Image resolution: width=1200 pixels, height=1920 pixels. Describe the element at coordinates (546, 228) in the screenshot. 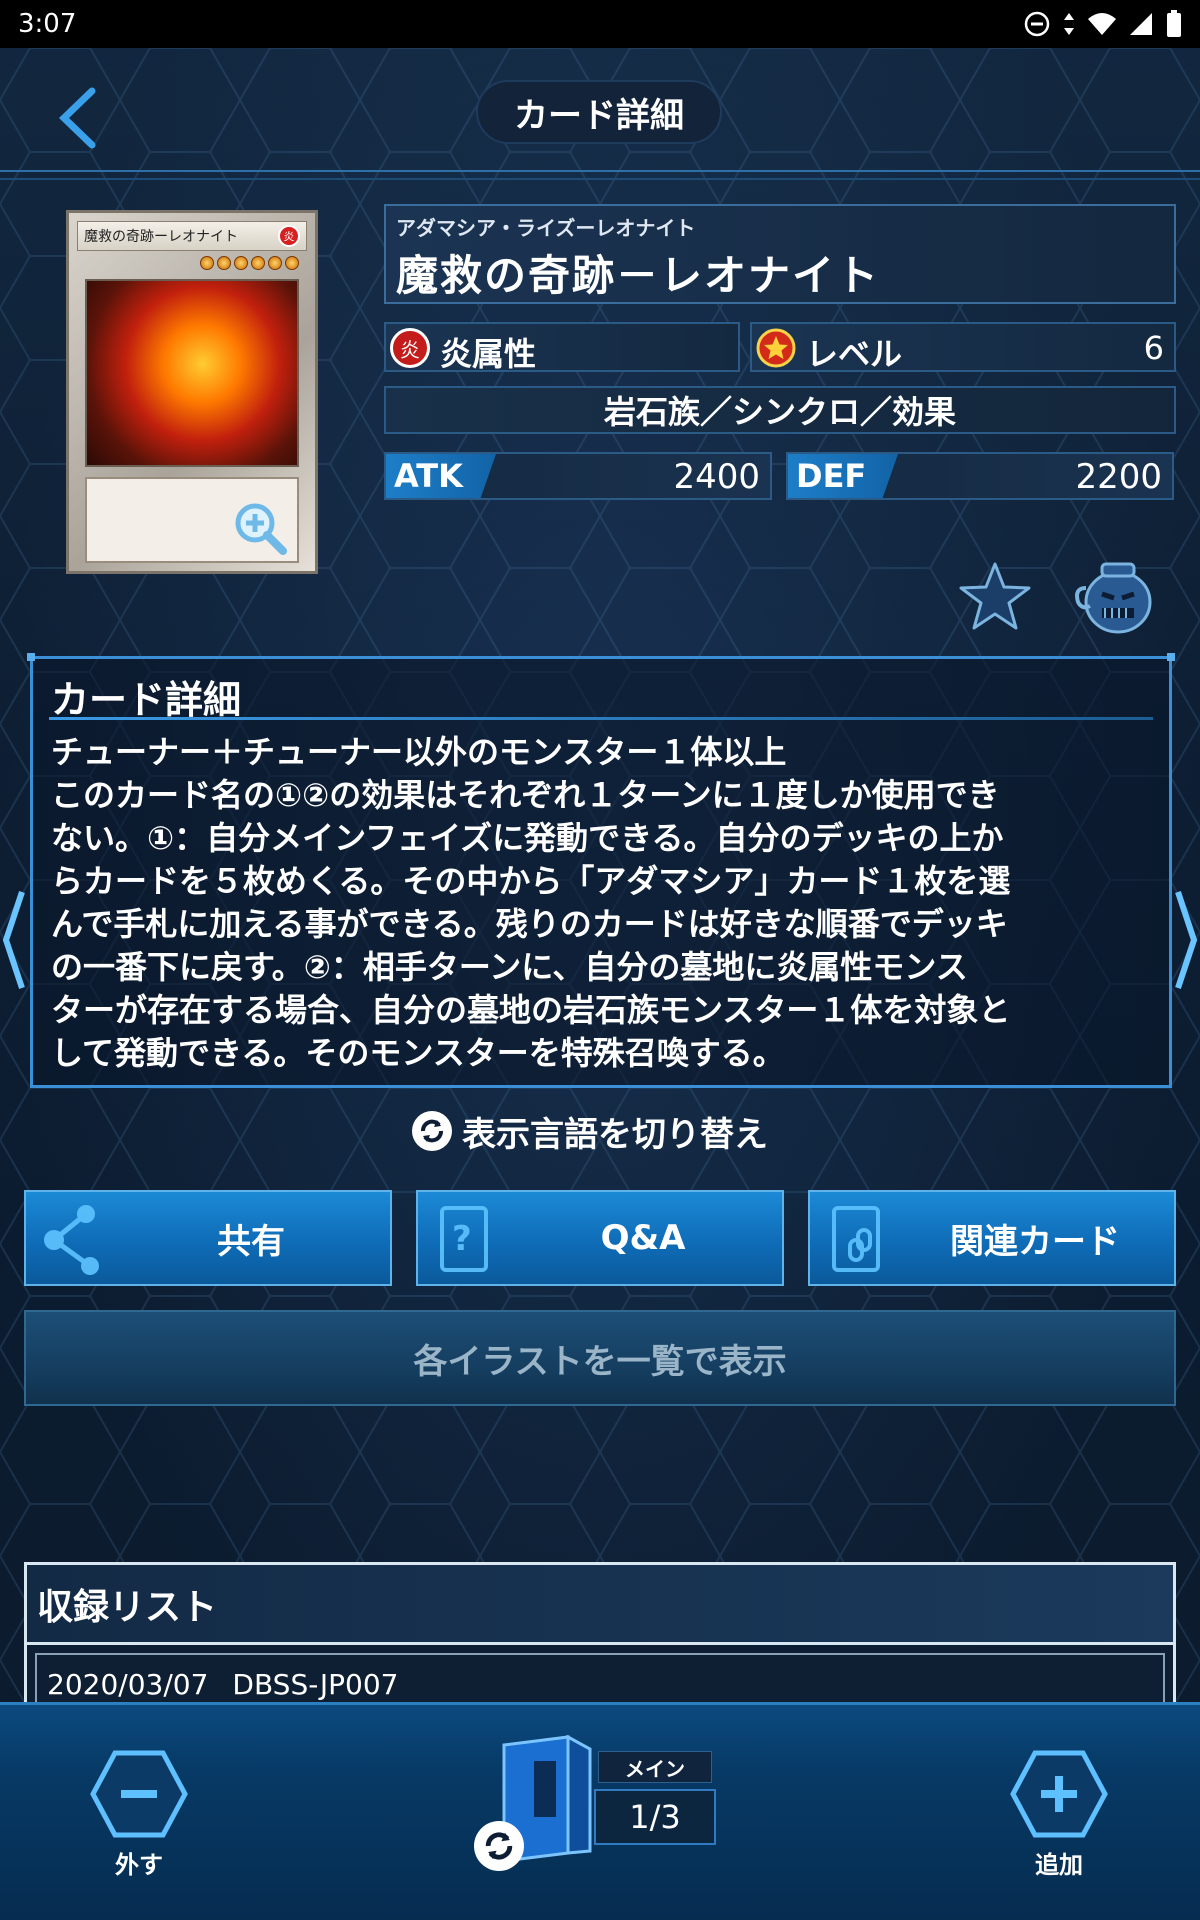

I see `card-name-ruby: アダマシア・ライズーレオナイト` at that location.